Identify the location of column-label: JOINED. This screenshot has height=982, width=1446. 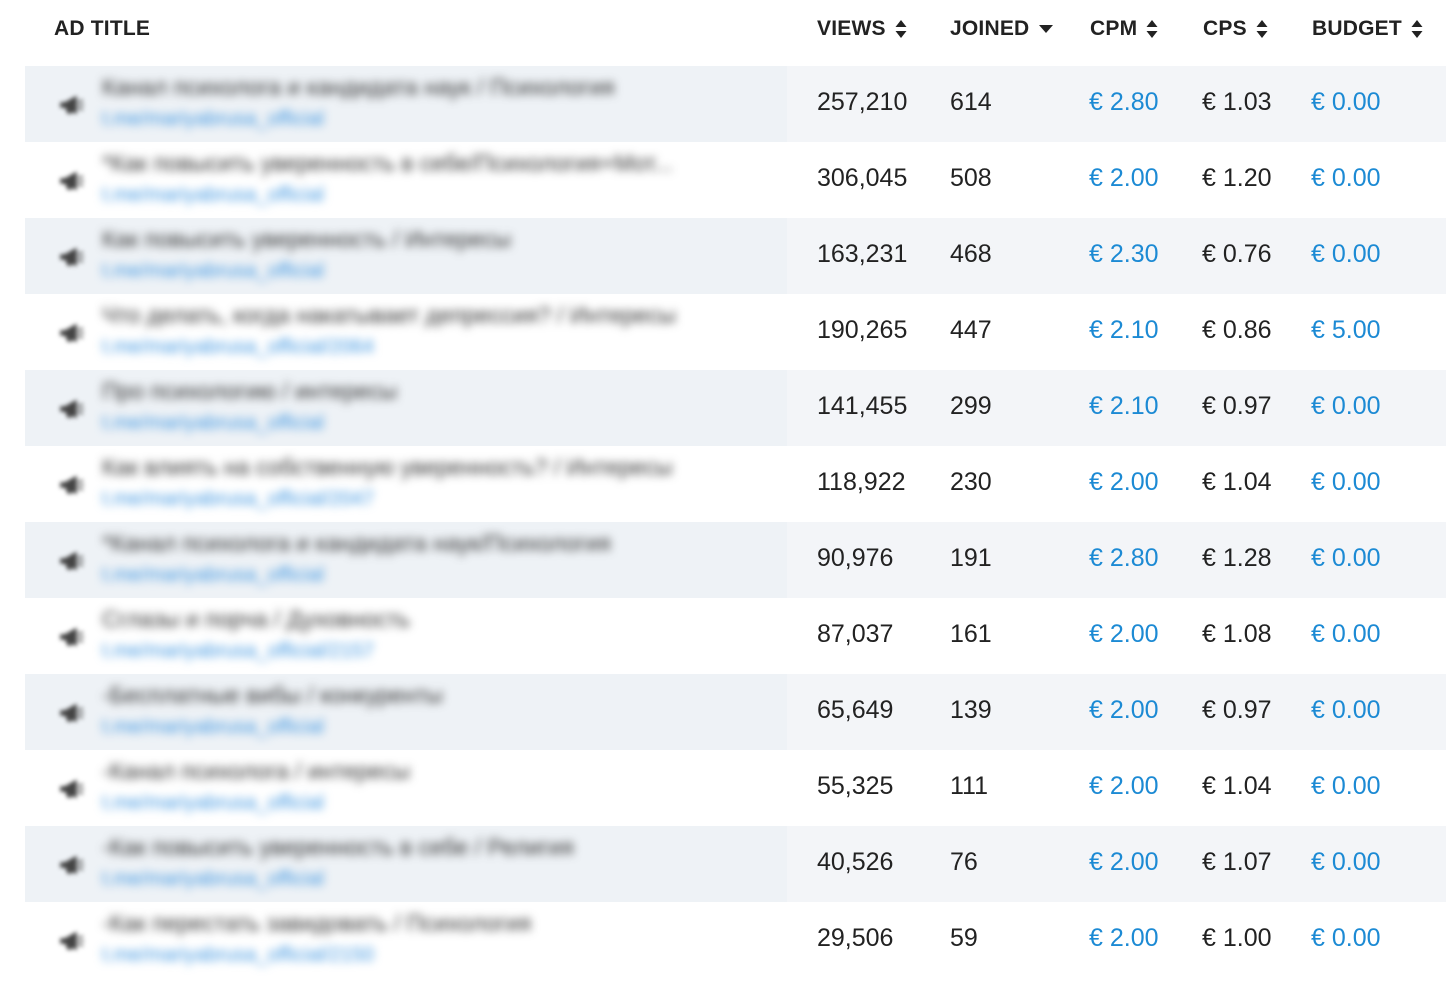
(990, 28).